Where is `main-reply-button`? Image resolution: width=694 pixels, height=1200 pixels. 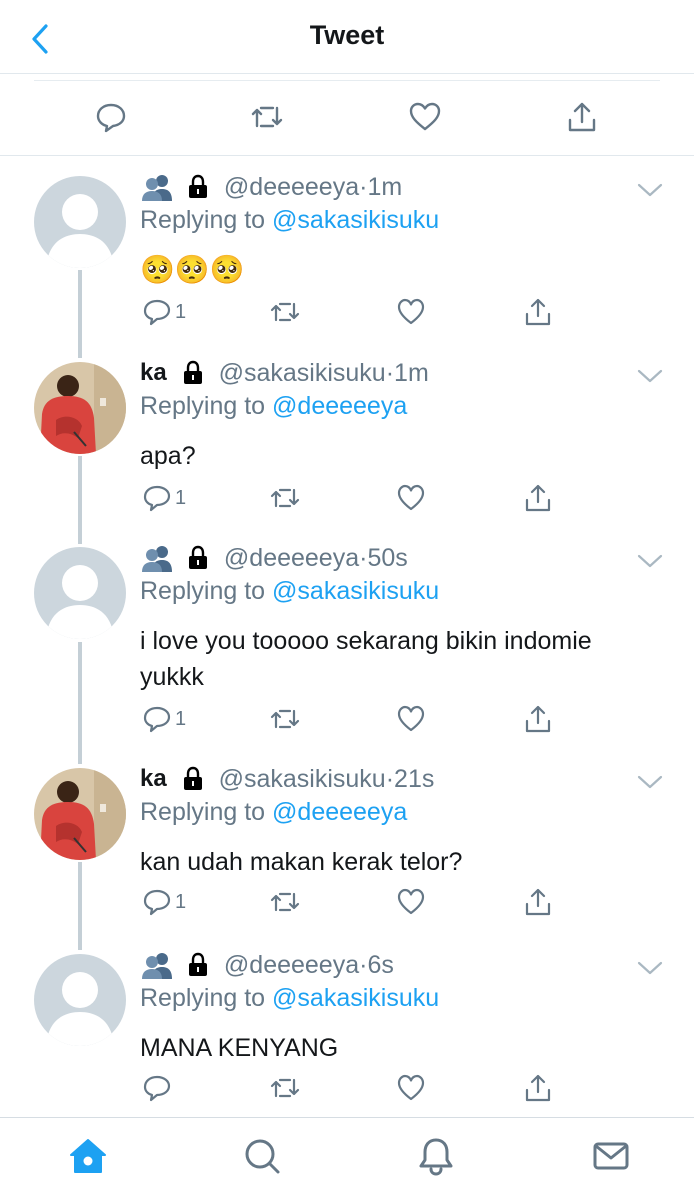
main-reply-button is located at coordinates (111, 117).